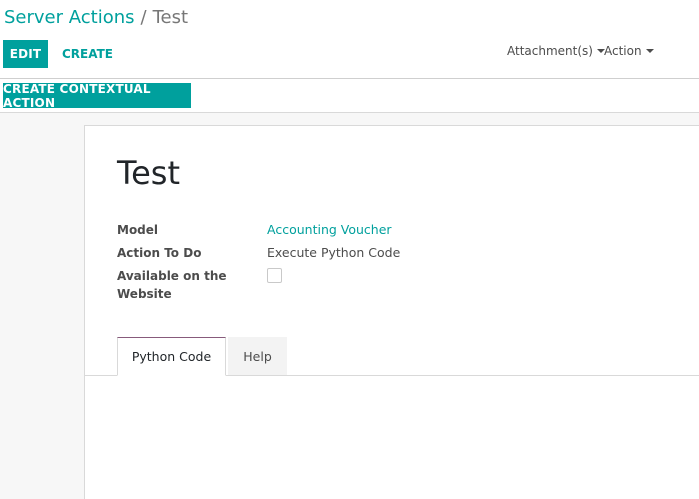 The height and width of the screenshot is (499, 699). I want to click on tab-python-code: Python Code, so click(171, 356).